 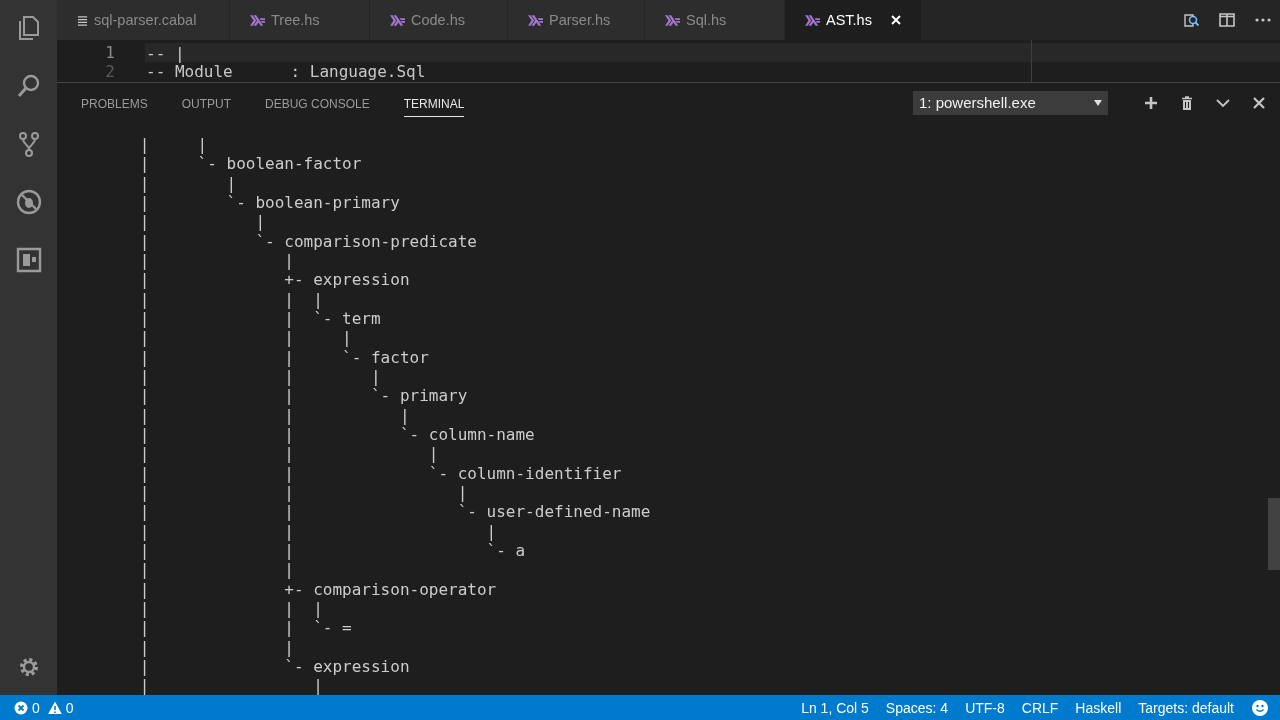 What do you see at coordinates (835, 707) in the screenshot?
I see `status-item: Ln 1, Col 5` at bounding box center [835, 707].